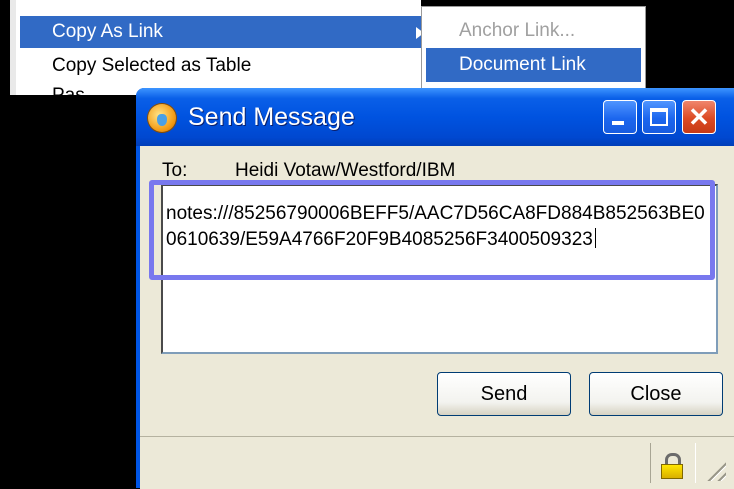 The width and height of the screenshot is (734, 489). Describe the element at coordinates (345, 171) in the screenshot. I see `to-recipient: Heidi Votaw/Westford/IBM` at that location.